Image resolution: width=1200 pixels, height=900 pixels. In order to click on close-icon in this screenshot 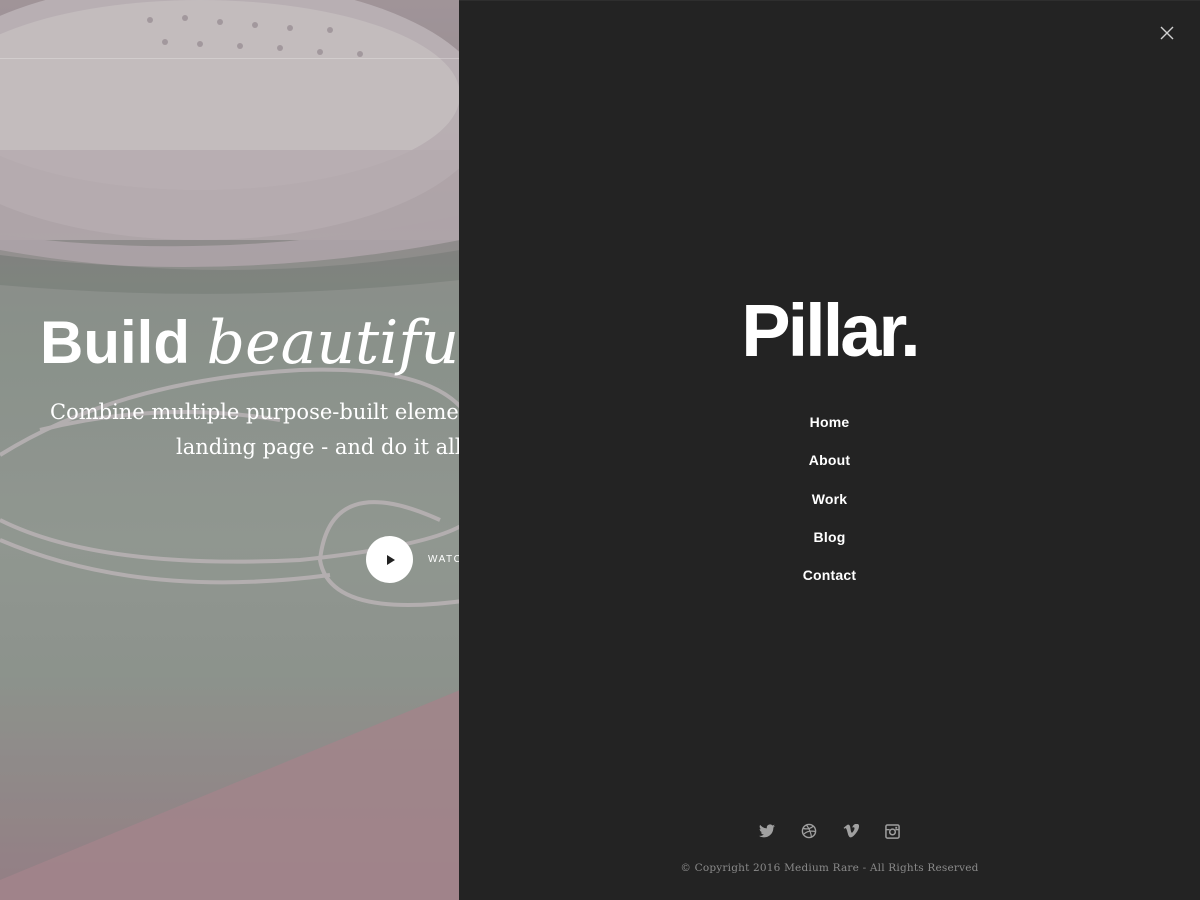, I will do `click(1167, 33)`.